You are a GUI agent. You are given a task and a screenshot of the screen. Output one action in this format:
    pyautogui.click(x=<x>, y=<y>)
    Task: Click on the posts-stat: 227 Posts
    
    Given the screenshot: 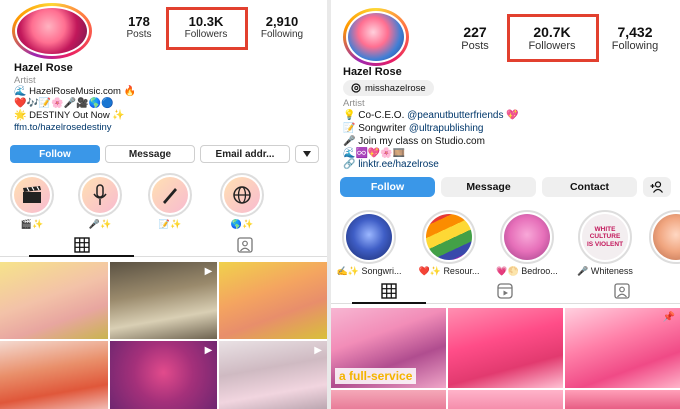 What is the action you would take?
    pyautogui.click(x=475, y=38)
    